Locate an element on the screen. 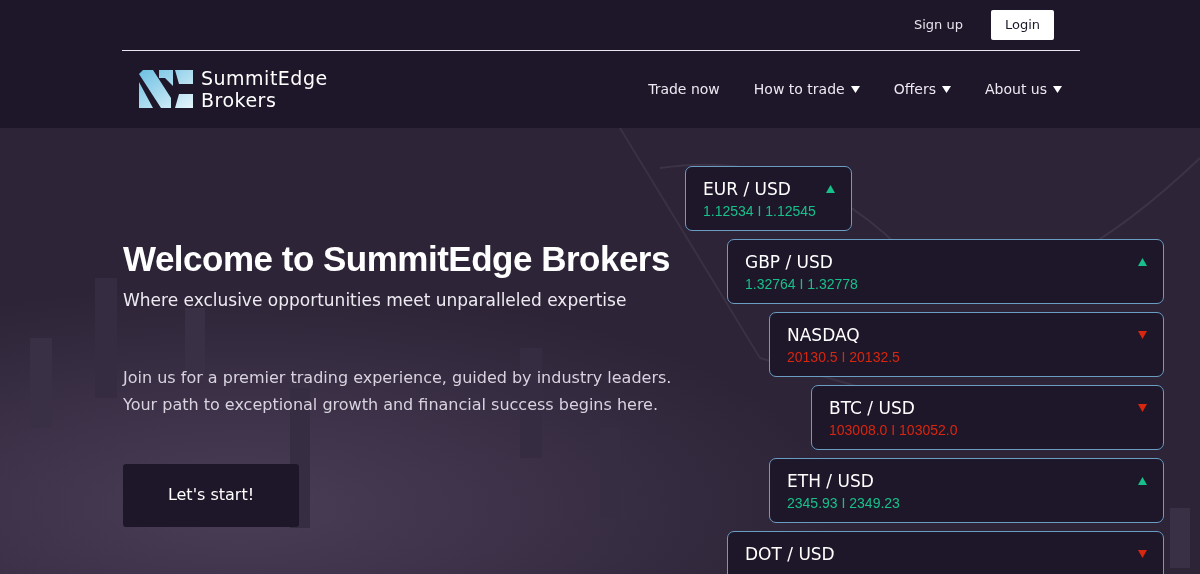 This screenshot has width=1200, height=574. logo-text: Brokers is located at coordinates (239, 100).